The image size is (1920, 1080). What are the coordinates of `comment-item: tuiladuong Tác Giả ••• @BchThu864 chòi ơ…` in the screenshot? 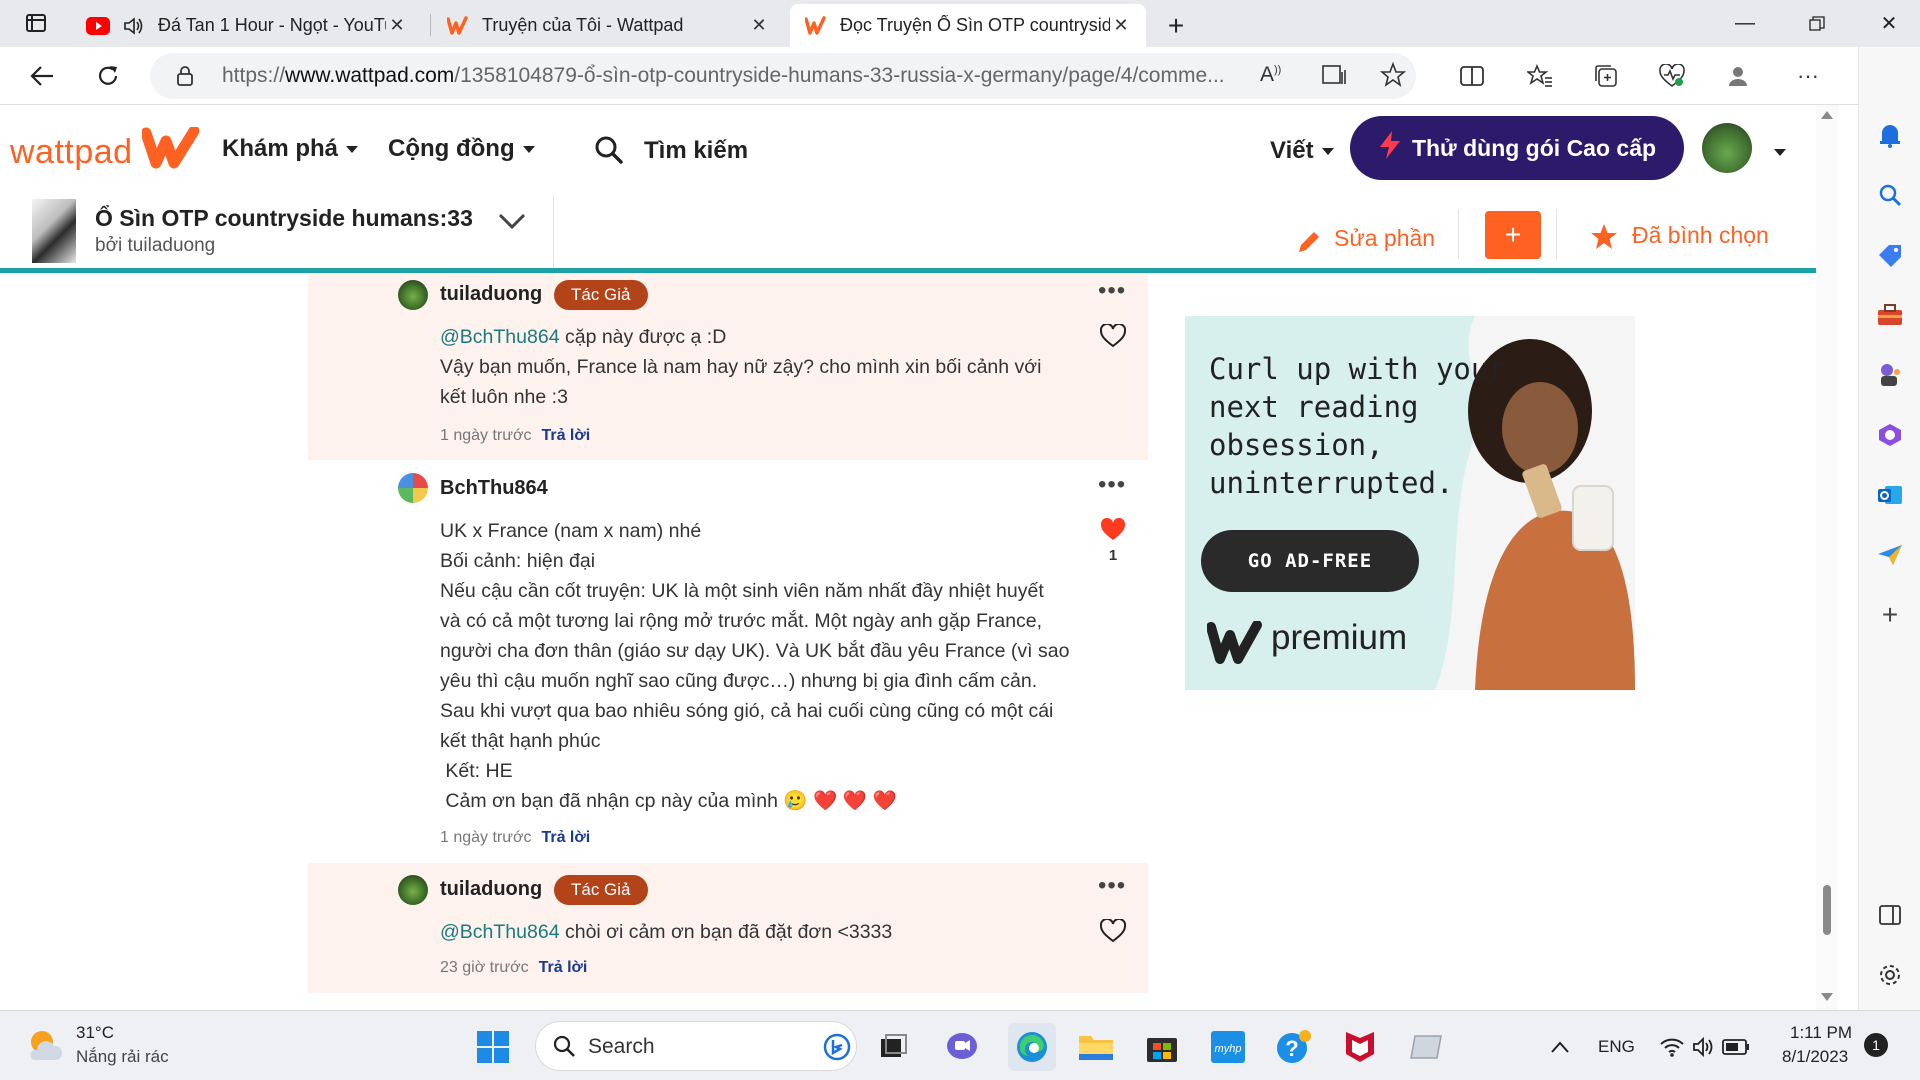 It's located at (728, 928).